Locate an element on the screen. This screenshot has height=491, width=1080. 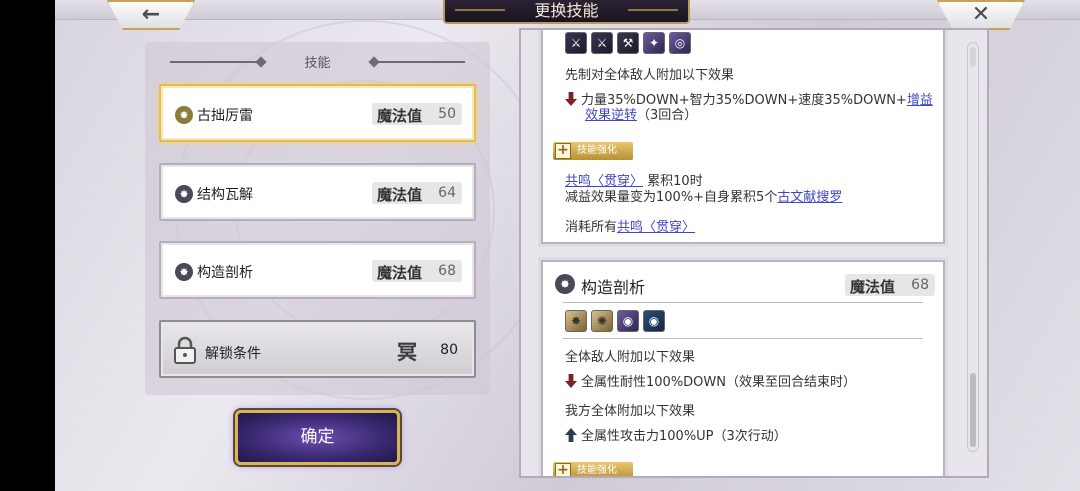
debuff-effect-line-2: 效果逆转（3回合） is located at coordinates (641, 116).